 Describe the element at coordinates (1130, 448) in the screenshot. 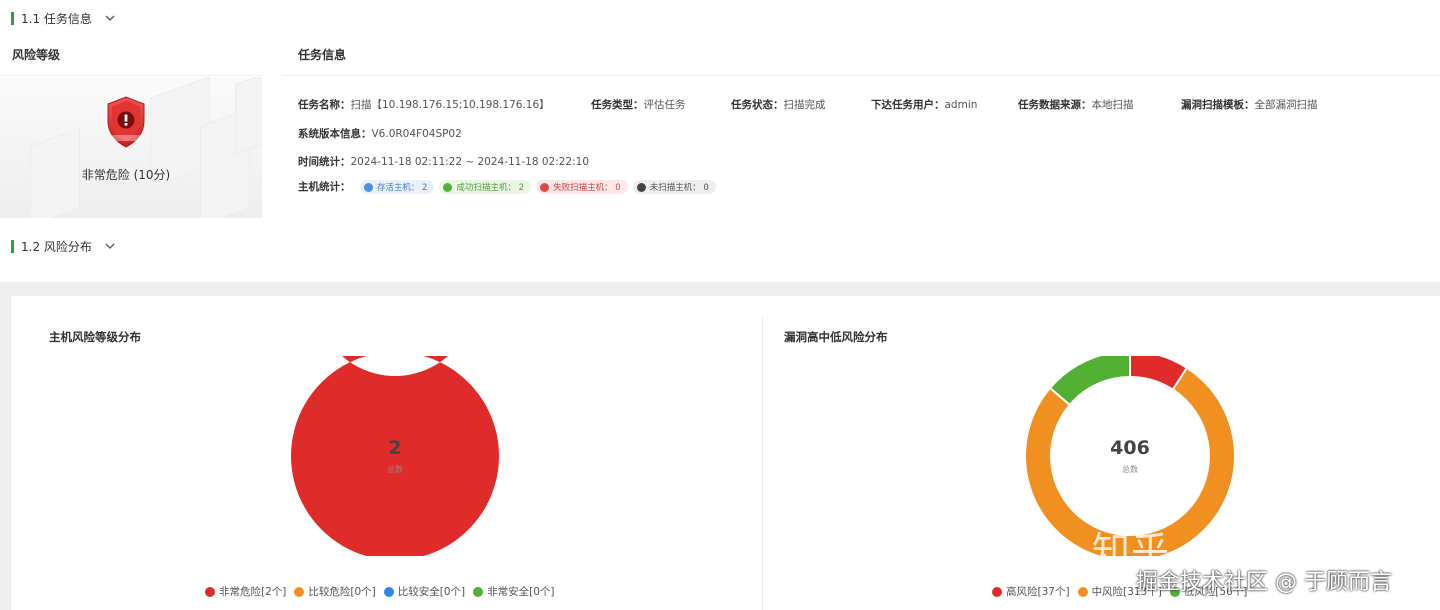

I see `donut-center-value: 406` at that location.